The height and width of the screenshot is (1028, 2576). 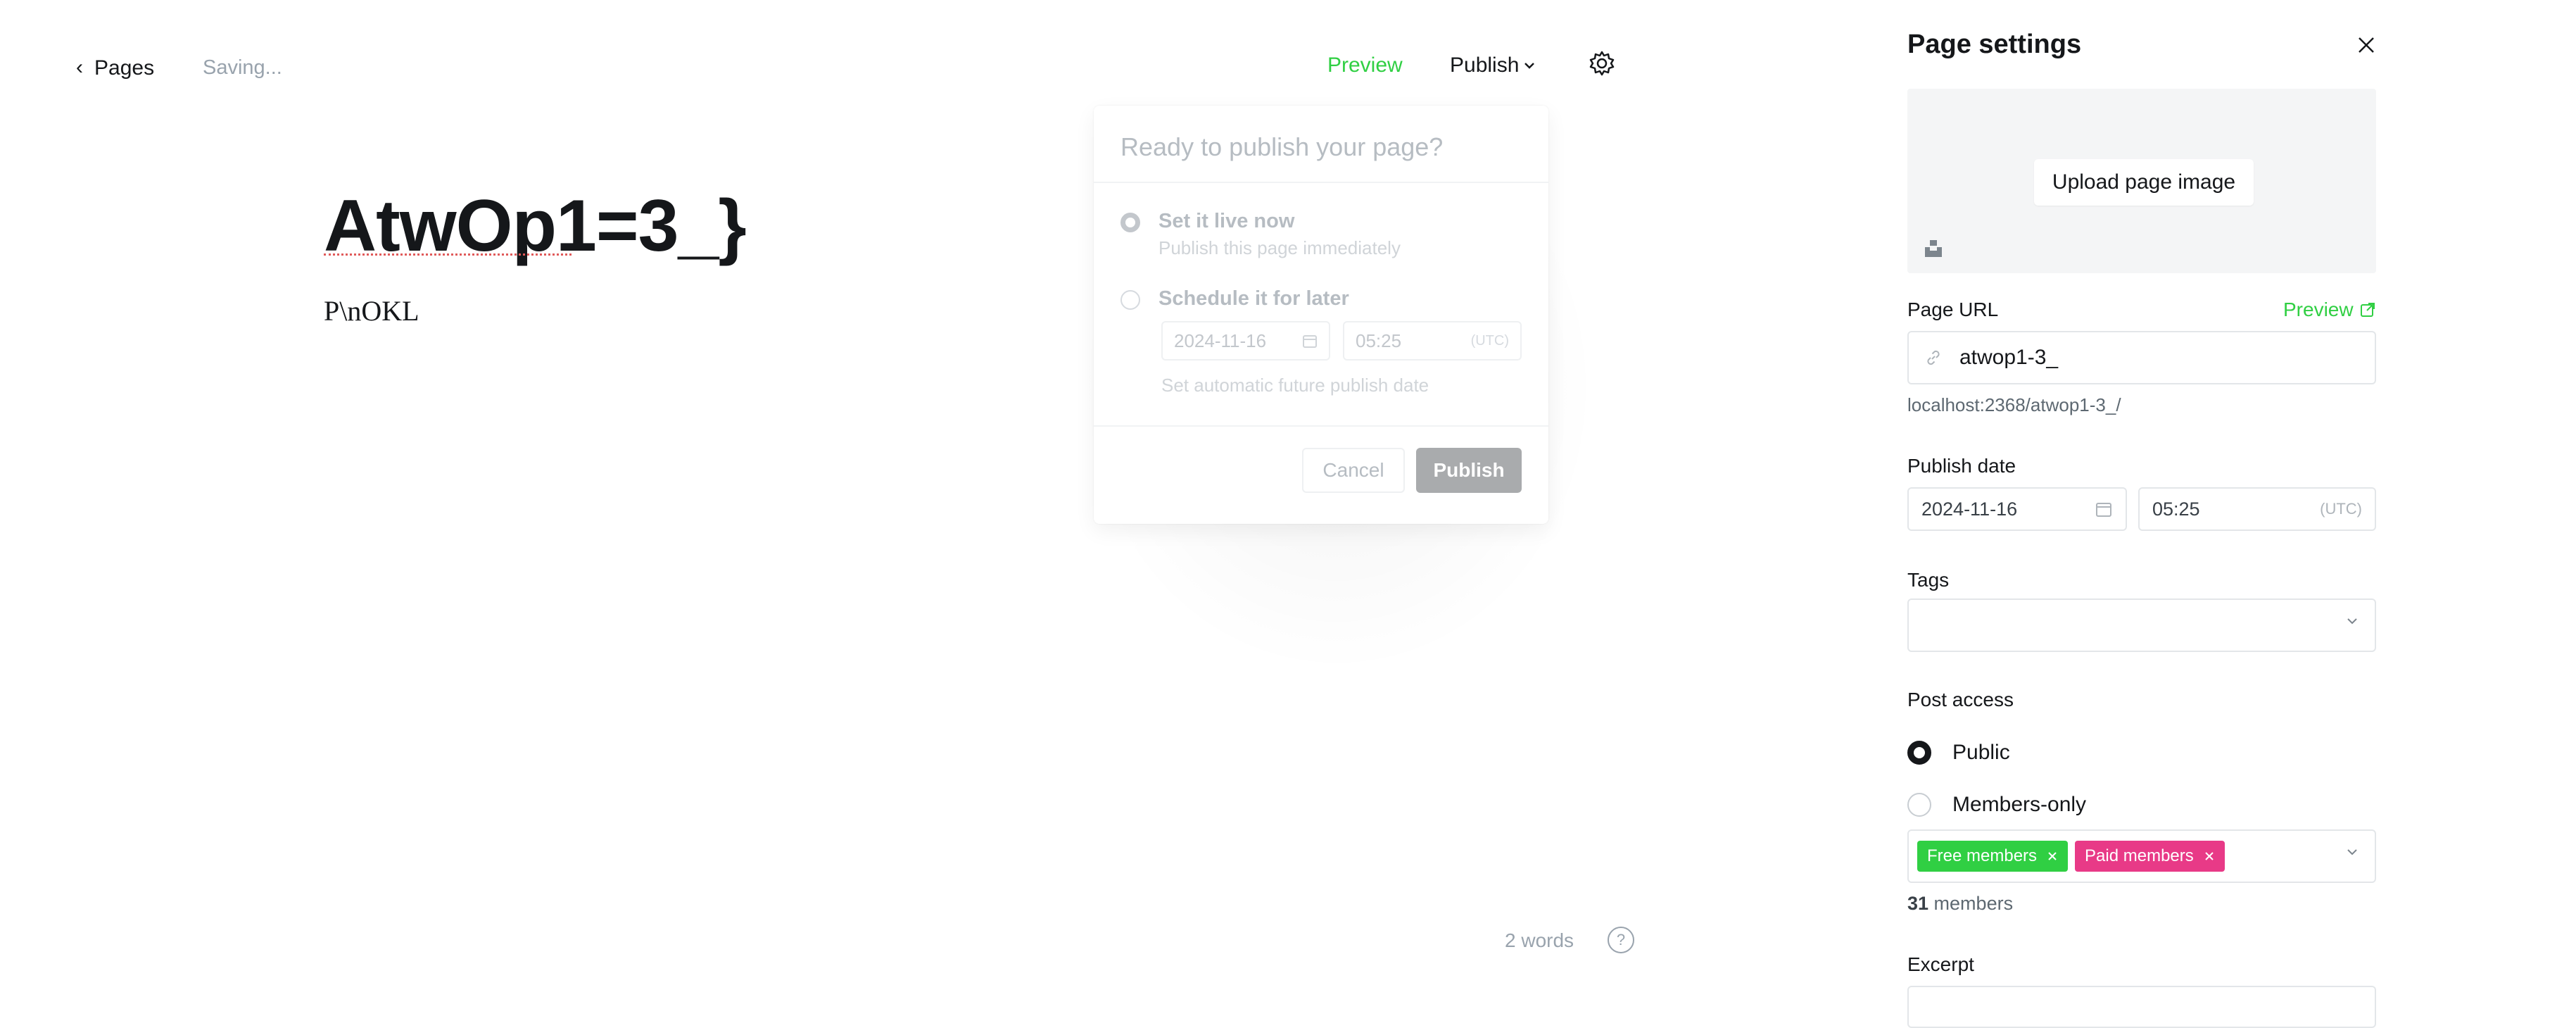 I want to click on member-tiers-select: Free members Paid members, so click(x=2141, y=856).